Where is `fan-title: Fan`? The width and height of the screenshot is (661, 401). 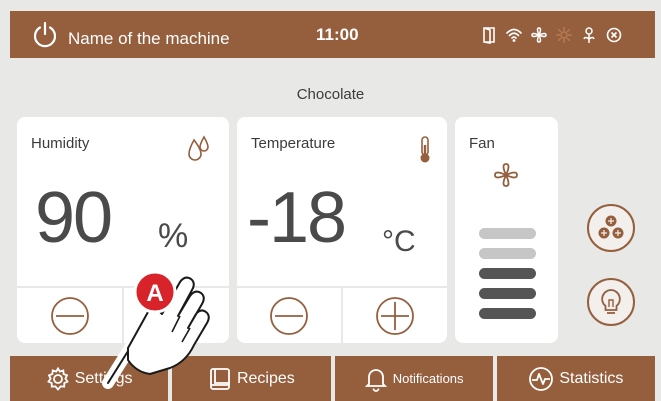
fan-title: Fan is located at coordinates (482, 143).